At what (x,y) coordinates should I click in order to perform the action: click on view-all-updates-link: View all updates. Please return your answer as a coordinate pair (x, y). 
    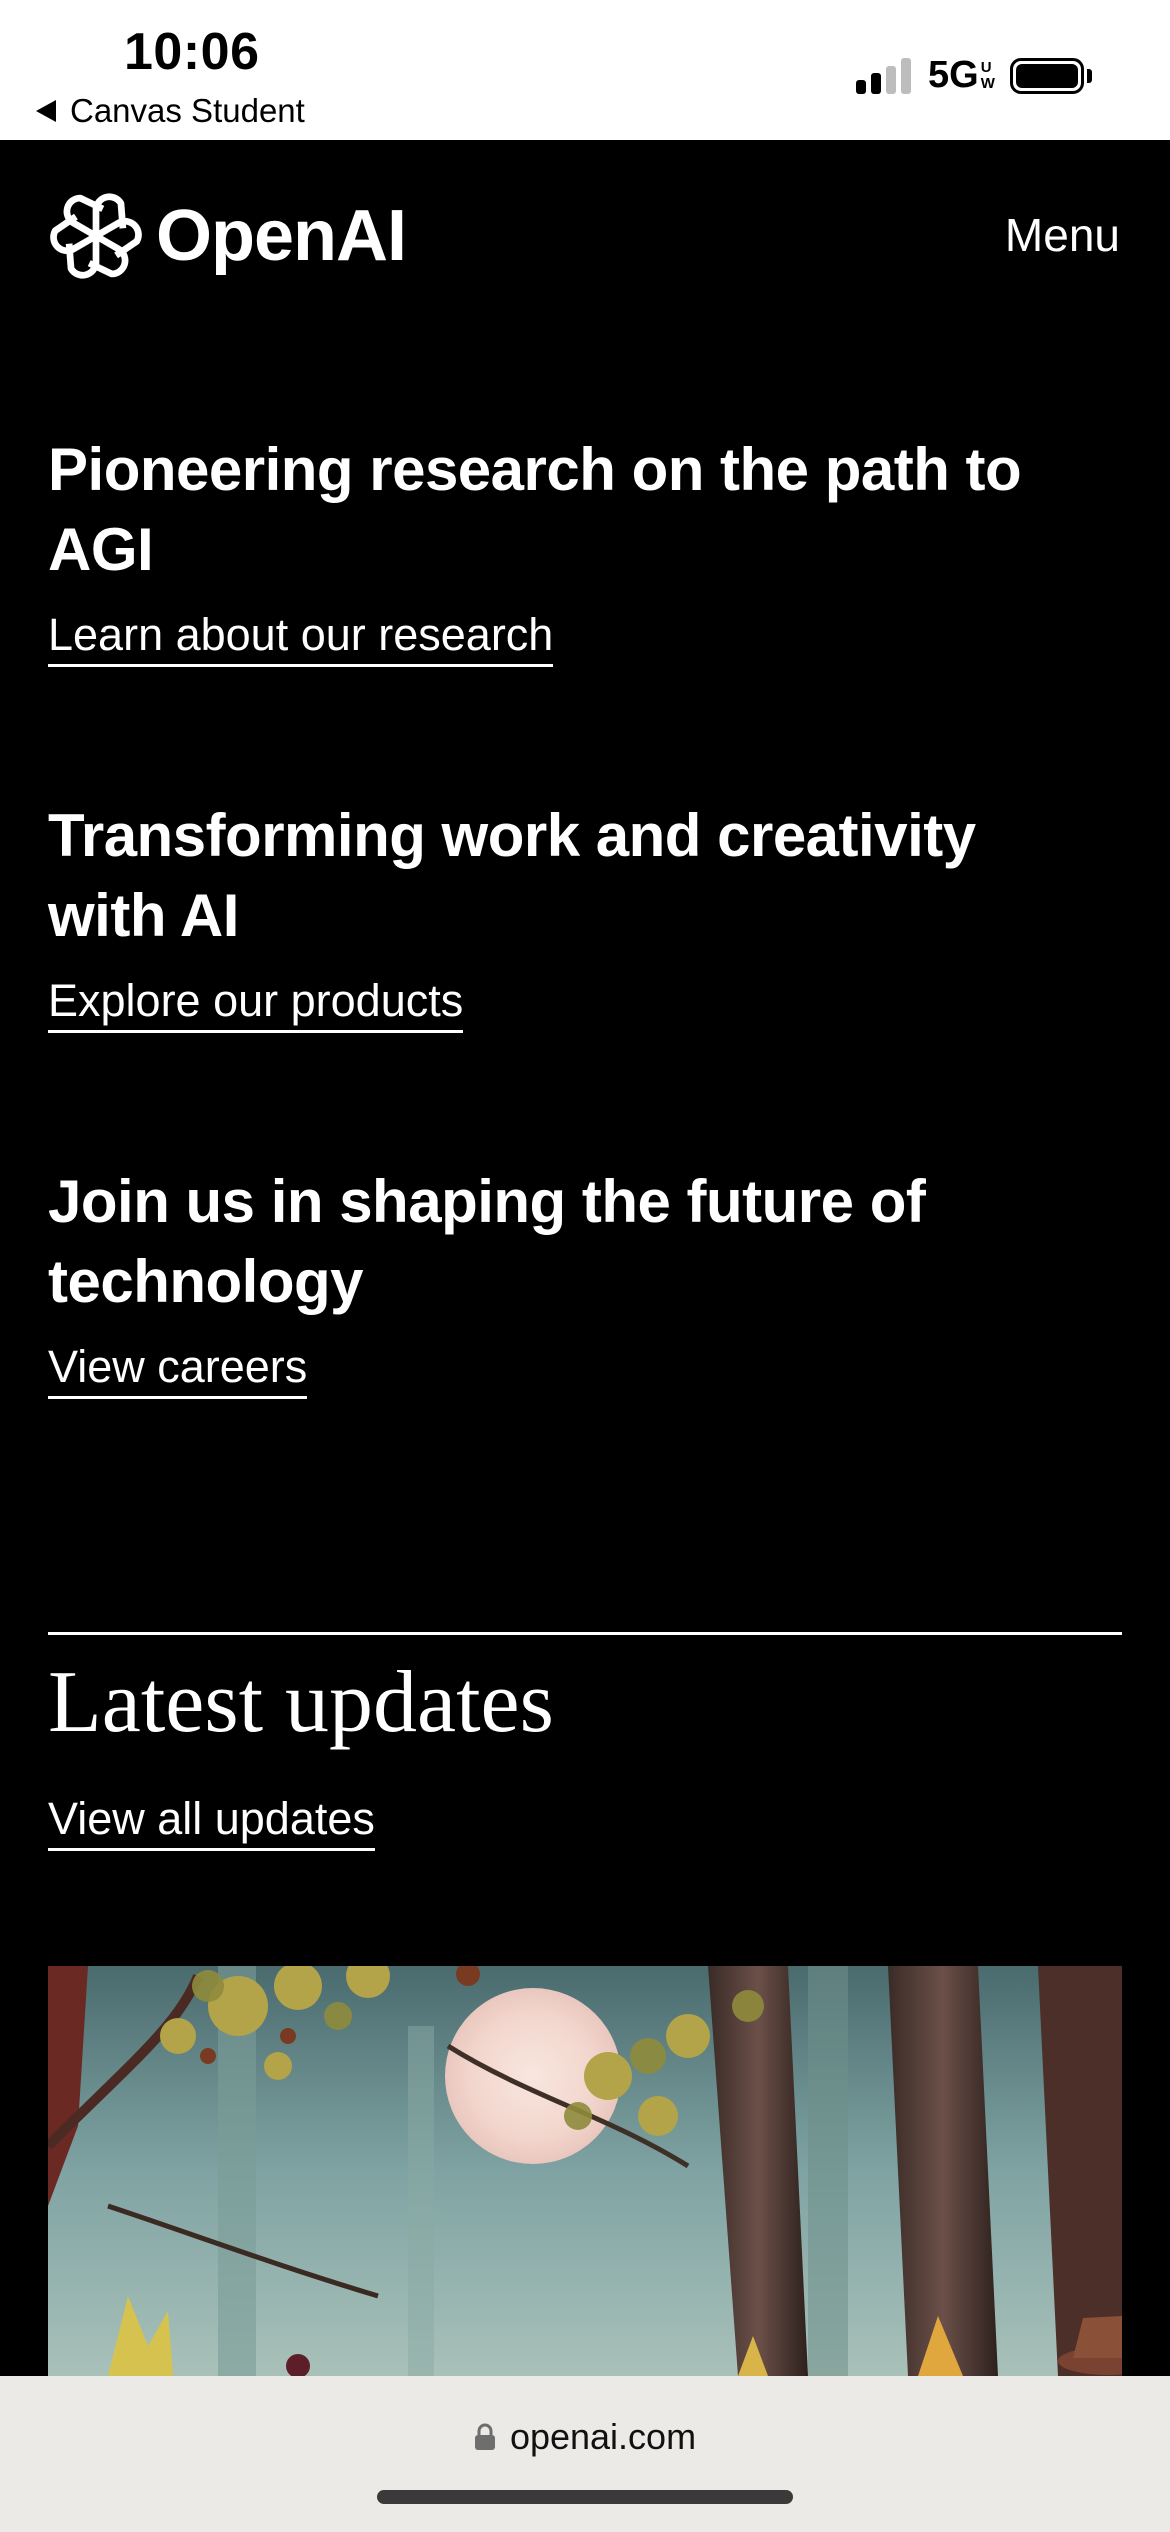
    Looking at the image, I should click on (211, 1821).